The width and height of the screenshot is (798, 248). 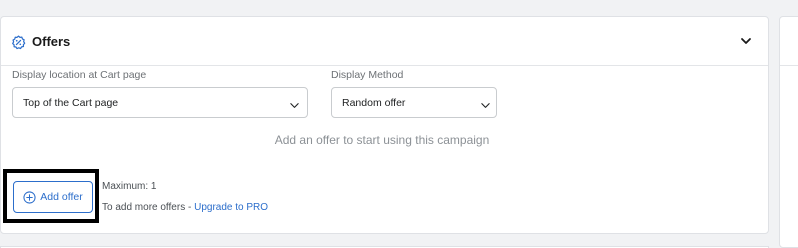 What do you see at coordinates (71, 103) in the screenshot?
I see `display-location-value: Top of the Cart page` at bounding box center [71, 103].